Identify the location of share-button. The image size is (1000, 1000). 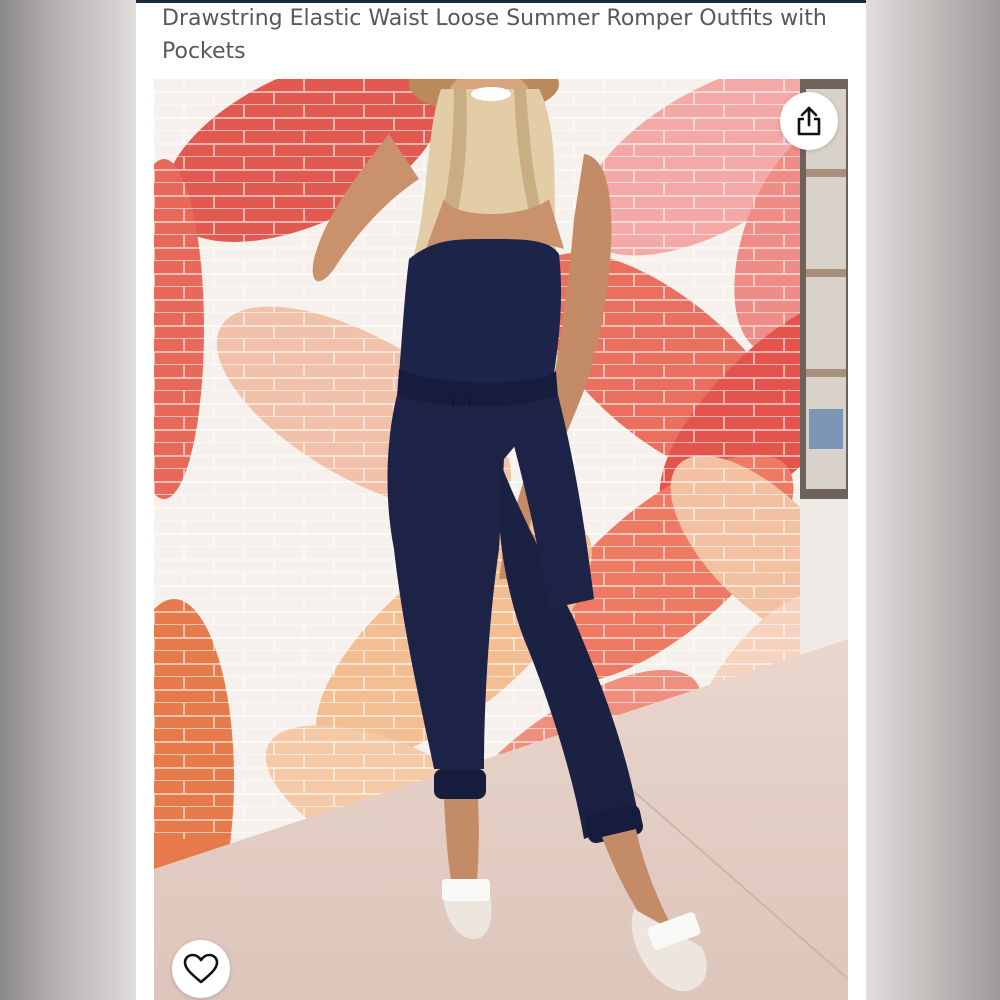
(809, 121).